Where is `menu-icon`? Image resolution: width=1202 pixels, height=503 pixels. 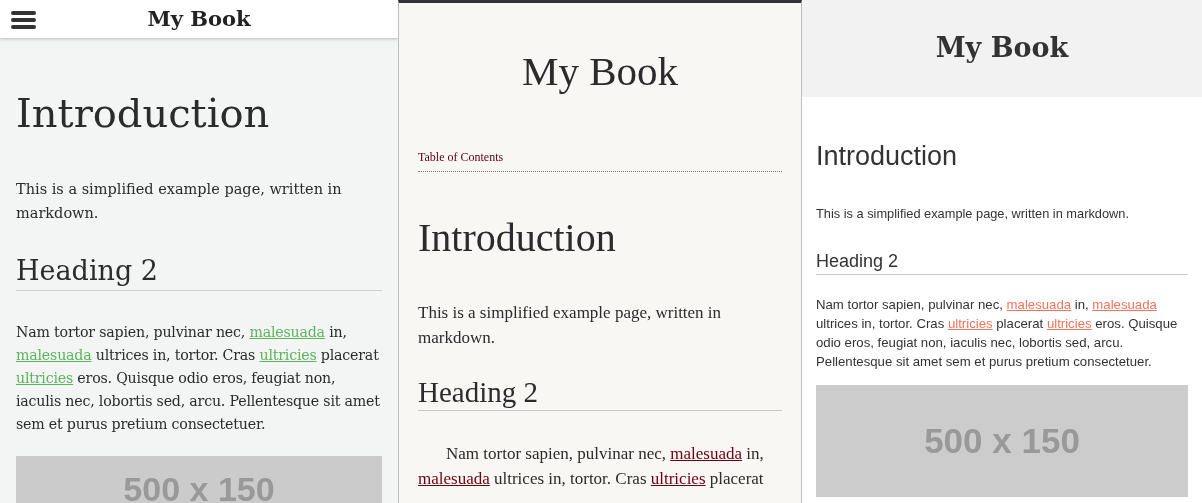 menu-icon is located at coordinates (23, 20).